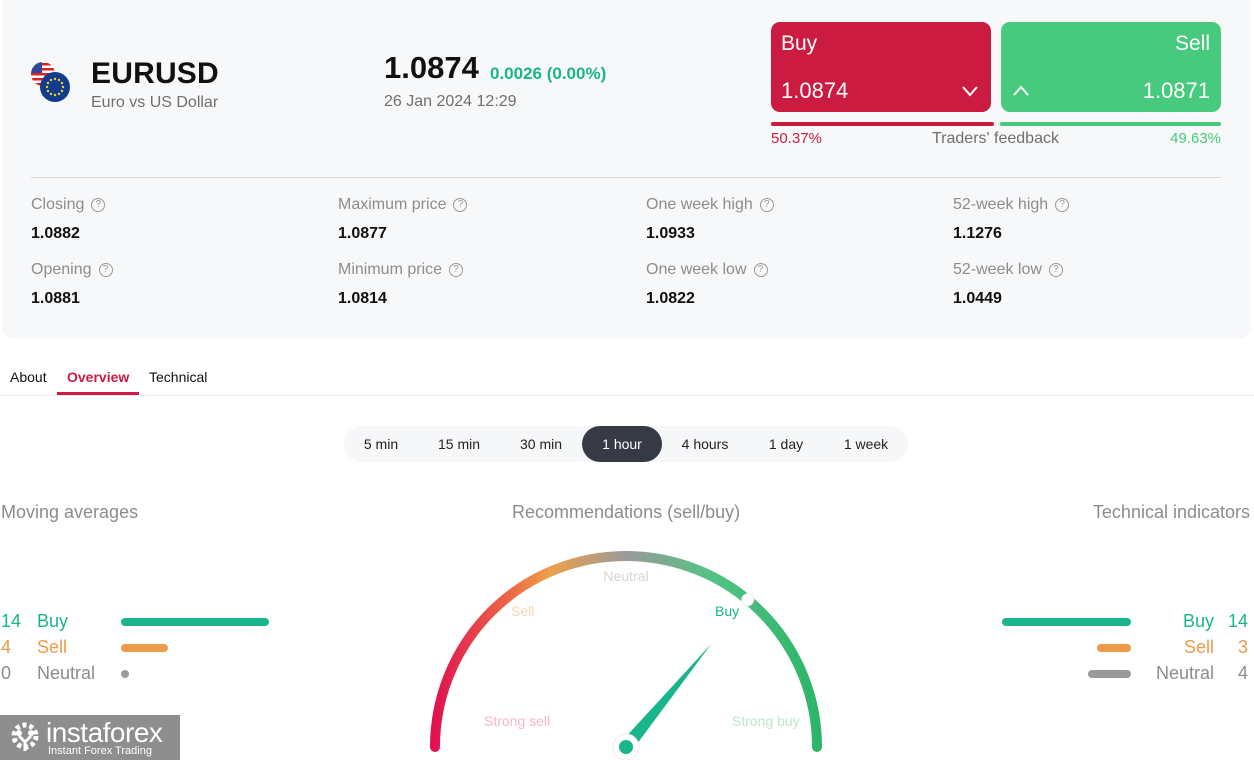  What do you see at coordinates (450, 101) in the screenshot?
I see `quote-datetime: 26 Jan 2024 12:29` at bounding box center [450, 101].